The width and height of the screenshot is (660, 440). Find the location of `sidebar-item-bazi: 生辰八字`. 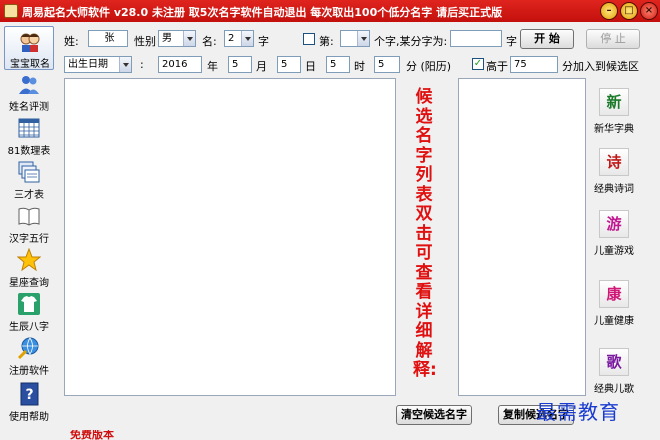

sidebar-item-bazi: 生辰八字 is located at coordinates (29, 312).